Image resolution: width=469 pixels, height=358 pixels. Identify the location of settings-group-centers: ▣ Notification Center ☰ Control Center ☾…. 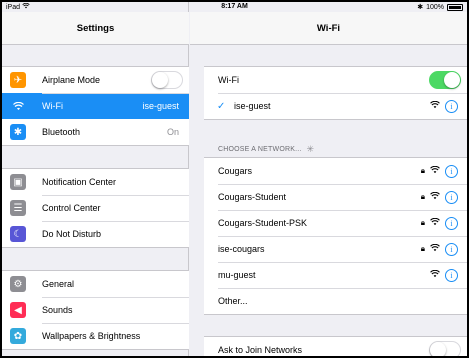
(95, 208).